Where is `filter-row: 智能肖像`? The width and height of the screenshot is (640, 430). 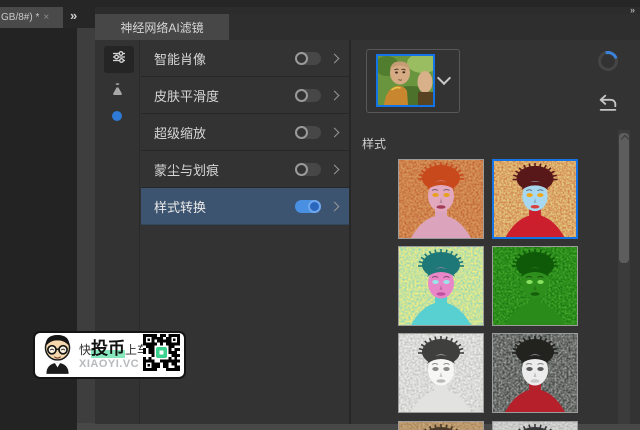 filter-row: 智能肖像 is located at coordinates (245, 58).